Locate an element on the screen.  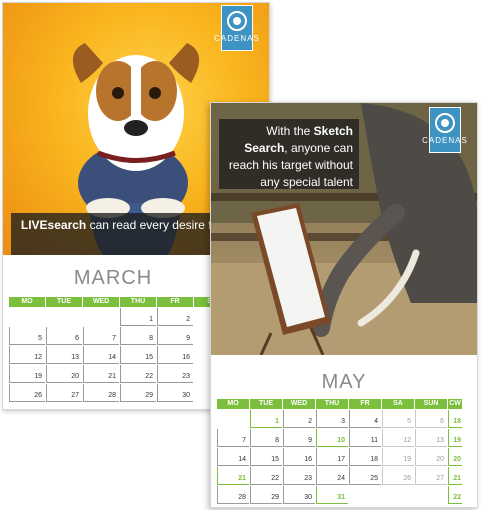
day-cell: 17 is located at coordinates (332, 457).